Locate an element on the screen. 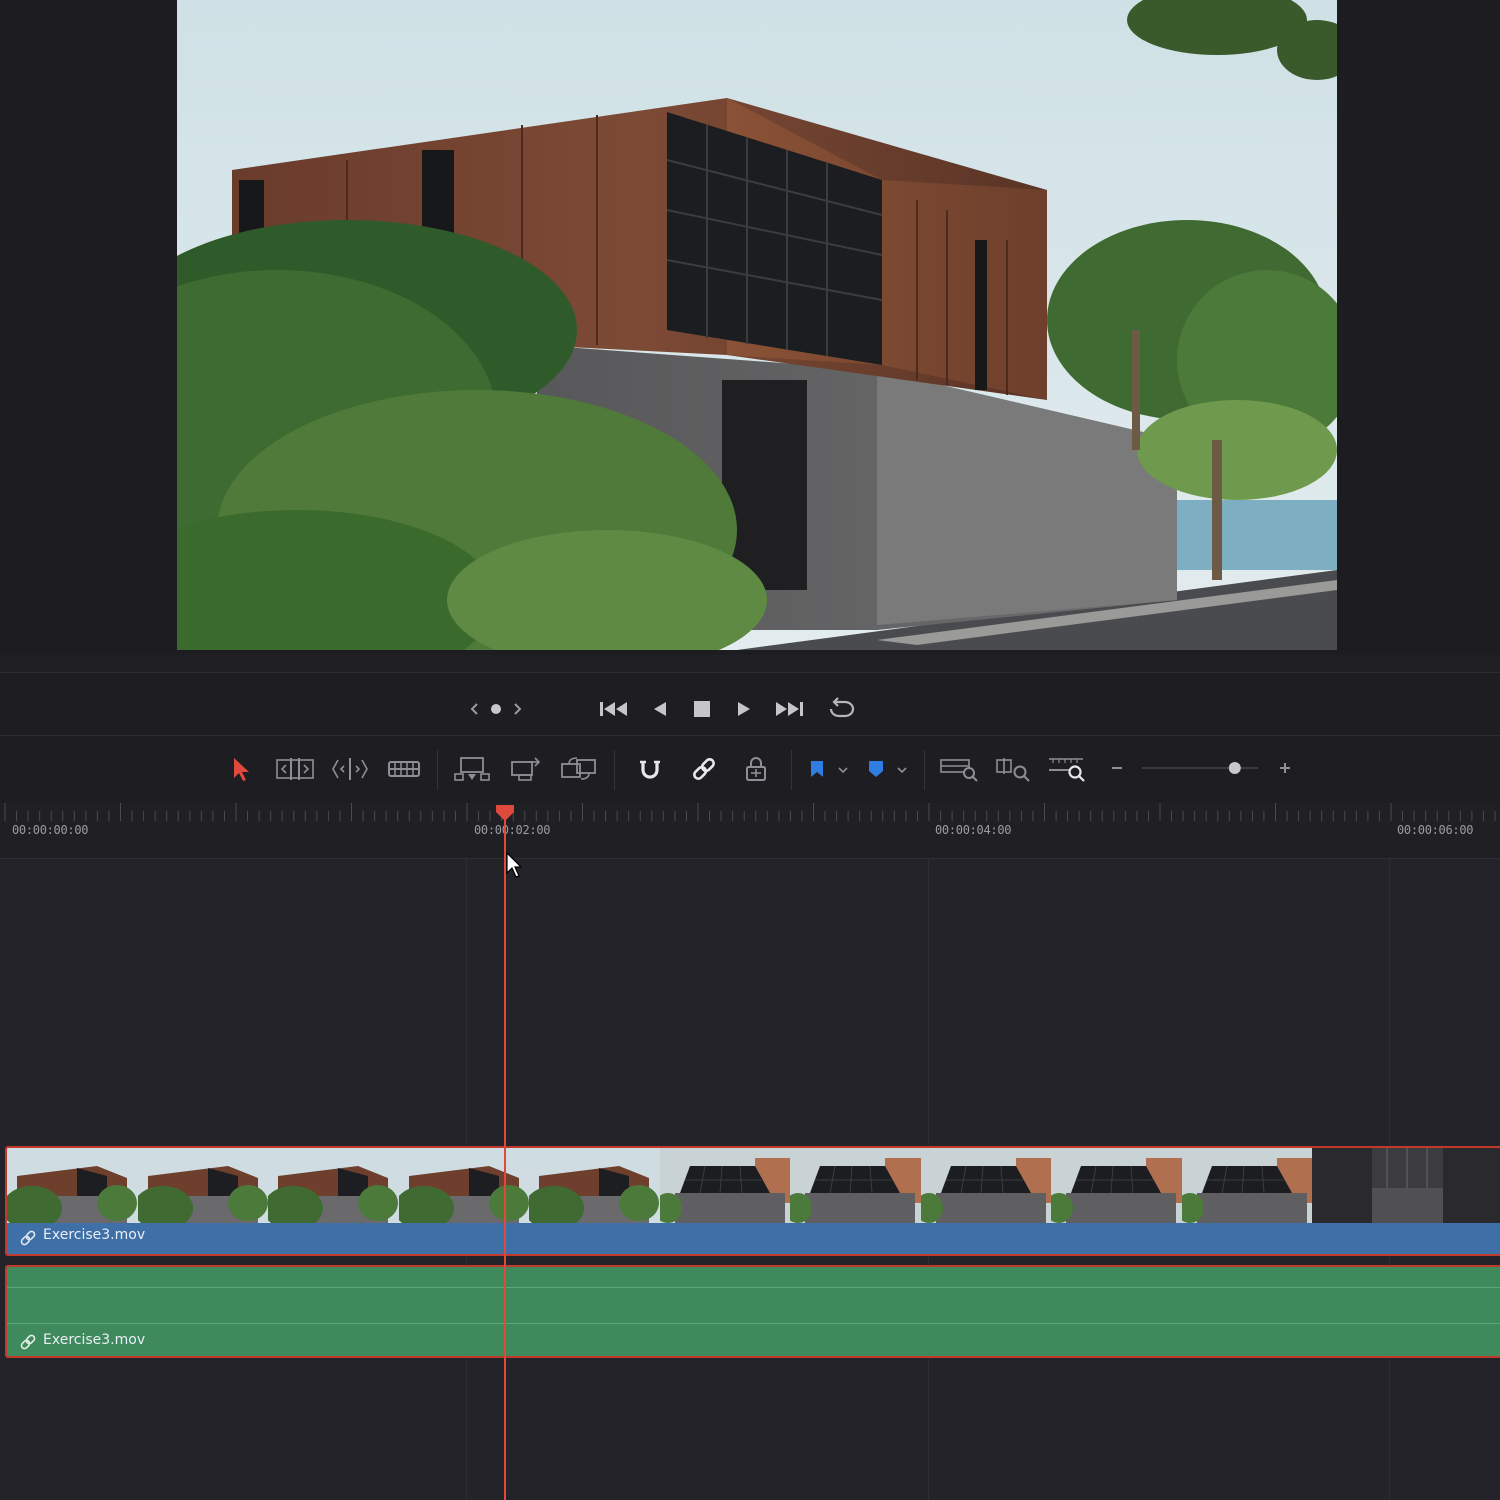 The image size is (1500, 1500). timecode-label: 00:00:02:00 is located at coordinates (512, 830).